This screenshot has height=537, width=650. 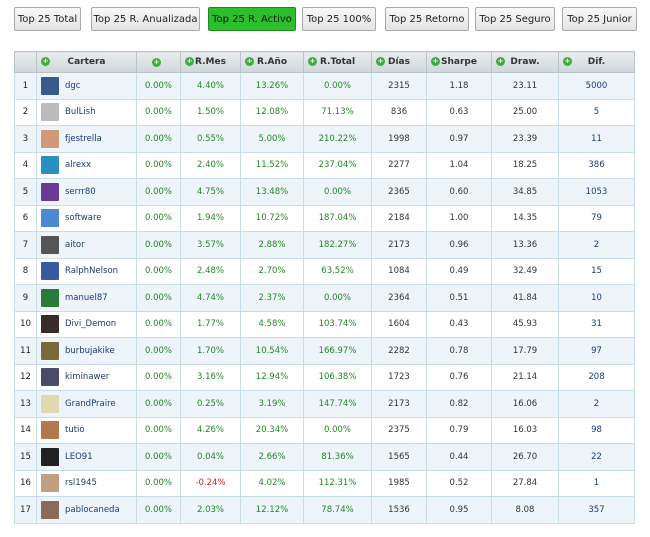 What do you see at coordinates (272, 62) in the screenshot?
I see `header-rano: + R.Año` at bounding box center [272, 62].